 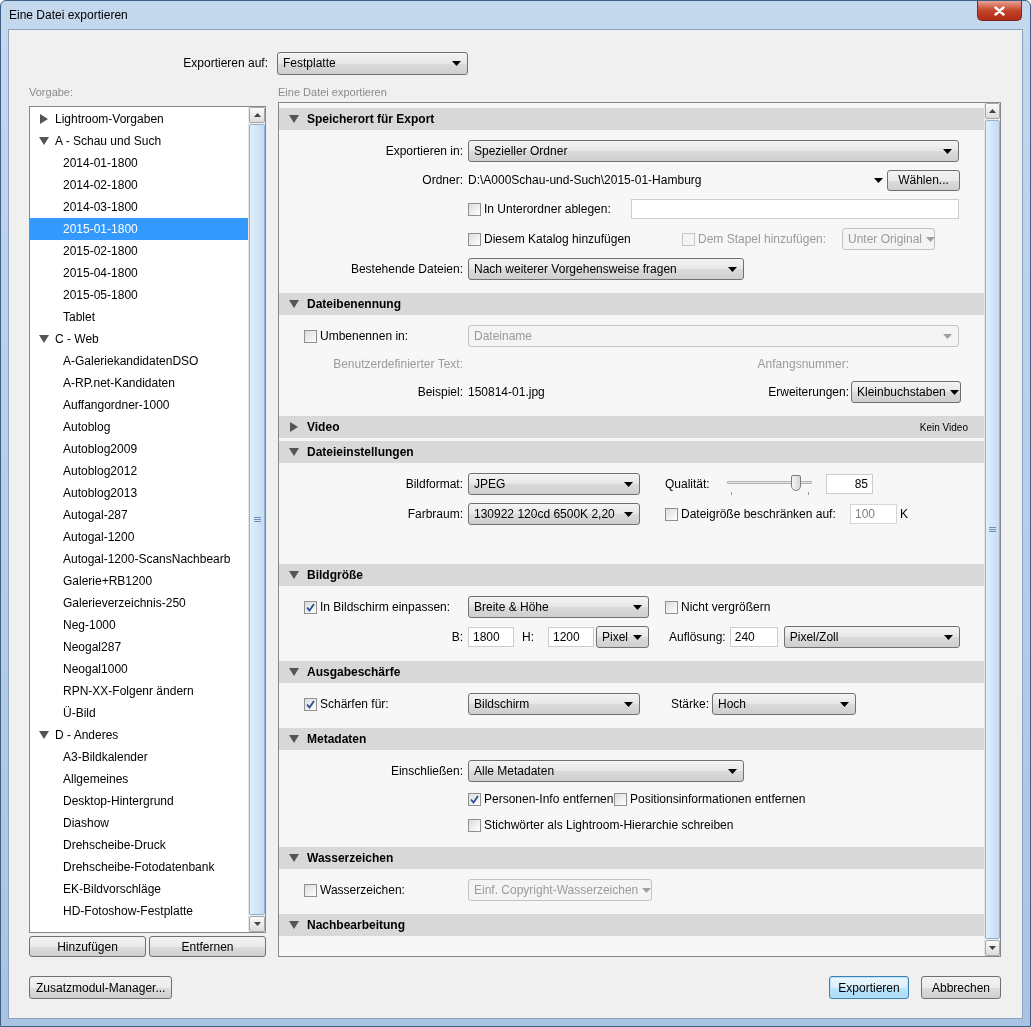 What do you see at coordinates (139, 603) in the screenshot?
I see `tree-item: Galerieverzeichnis-250` at bounding box center [139, 603].